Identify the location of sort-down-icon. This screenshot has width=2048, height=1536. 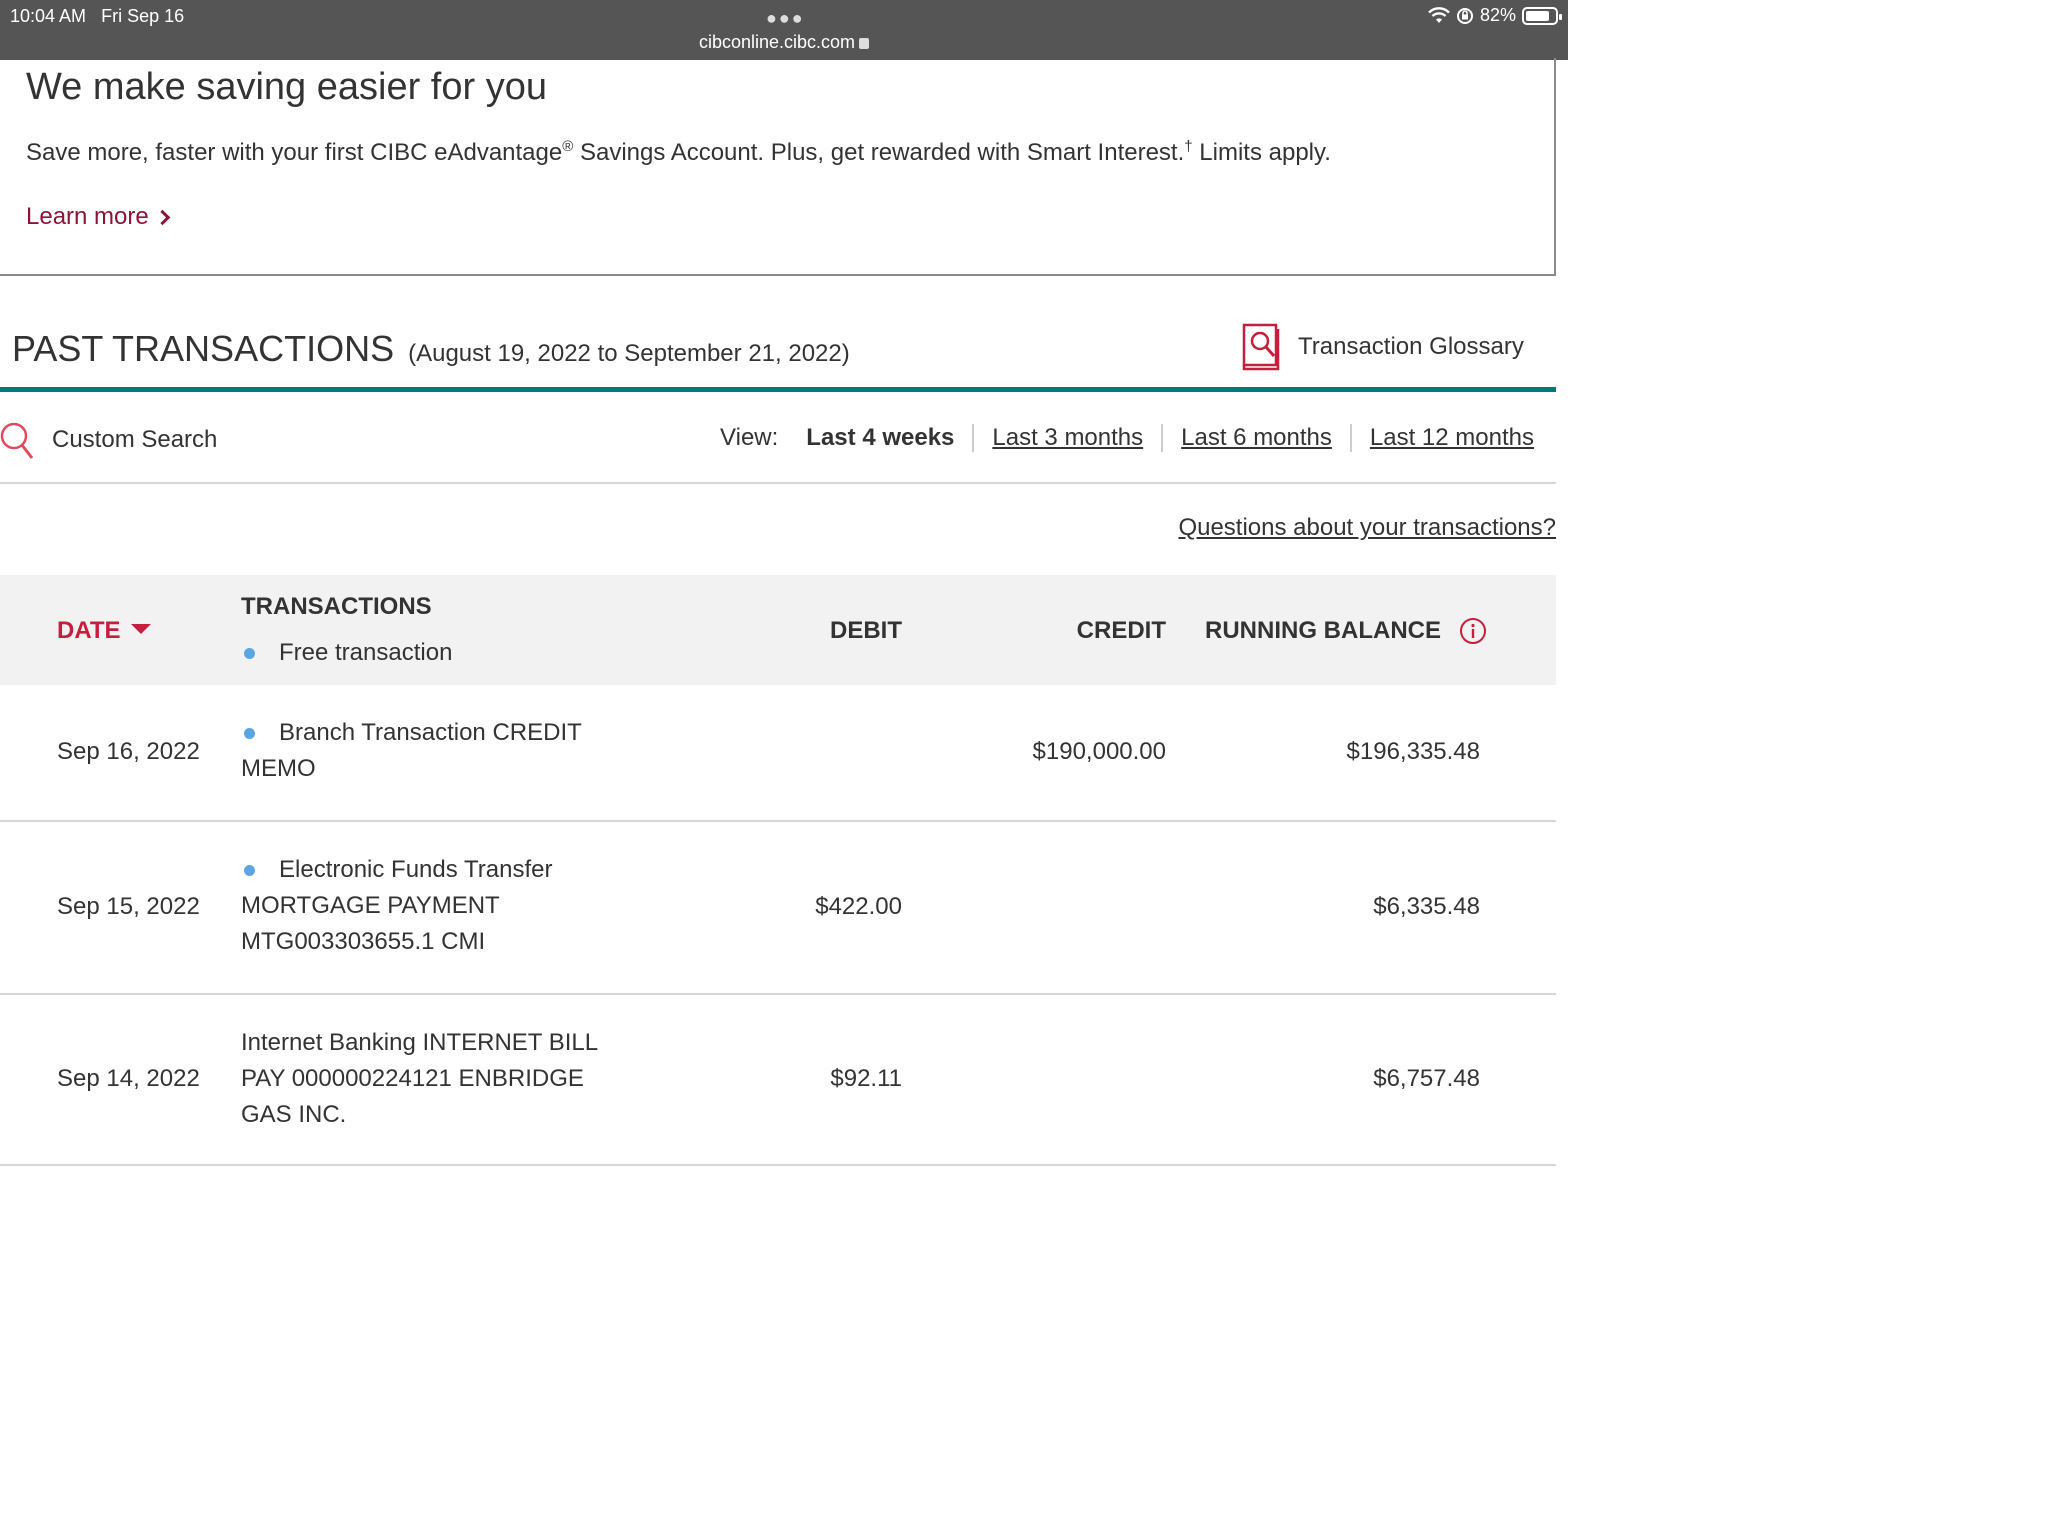
(140, 629).